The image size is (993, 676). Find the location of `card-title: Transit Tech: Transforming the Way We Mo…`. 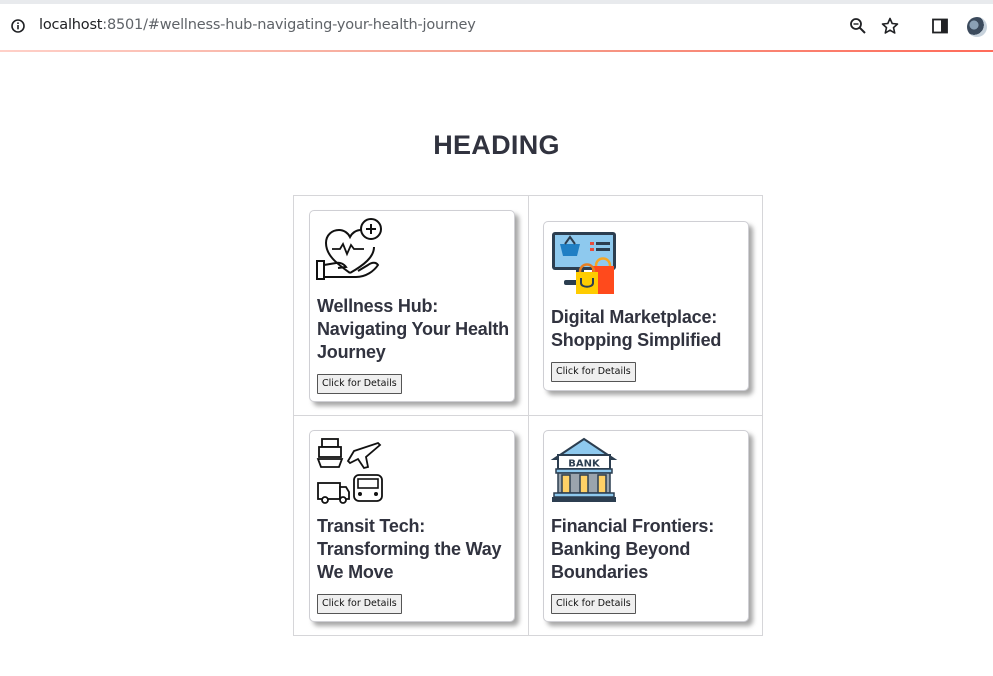

card-title: Transit Tech: Transforming the Way We Mo… is located at coordinates (409, 549).